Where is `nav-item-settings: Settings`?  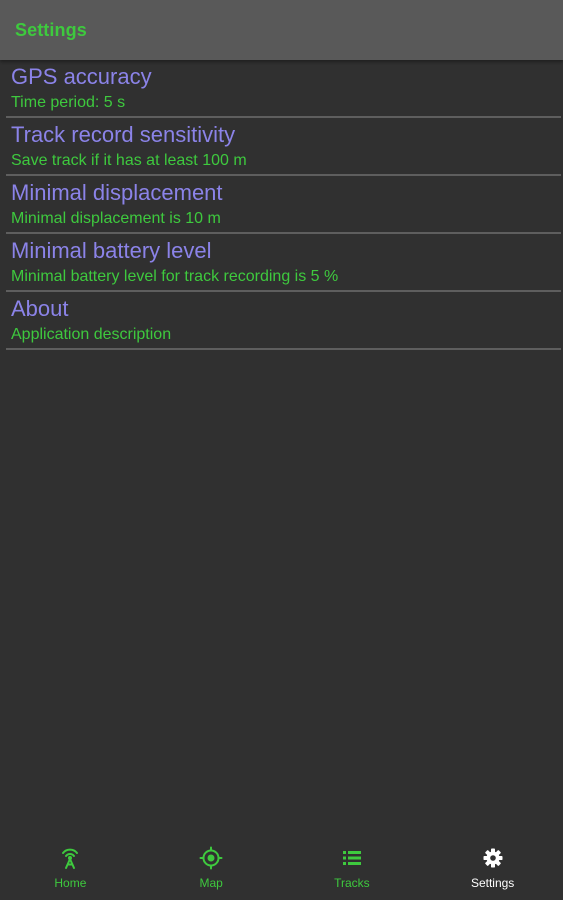 nav-item-settings: Settings is located at coordinates (492, 872).